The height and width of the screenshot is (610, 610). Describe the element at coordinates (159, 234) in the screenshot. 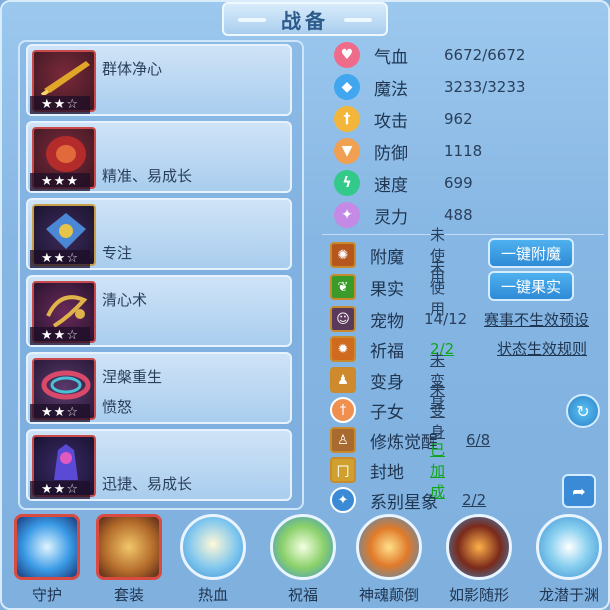

I see `equipment-slot-3: ★★☆ 专注` at that location.